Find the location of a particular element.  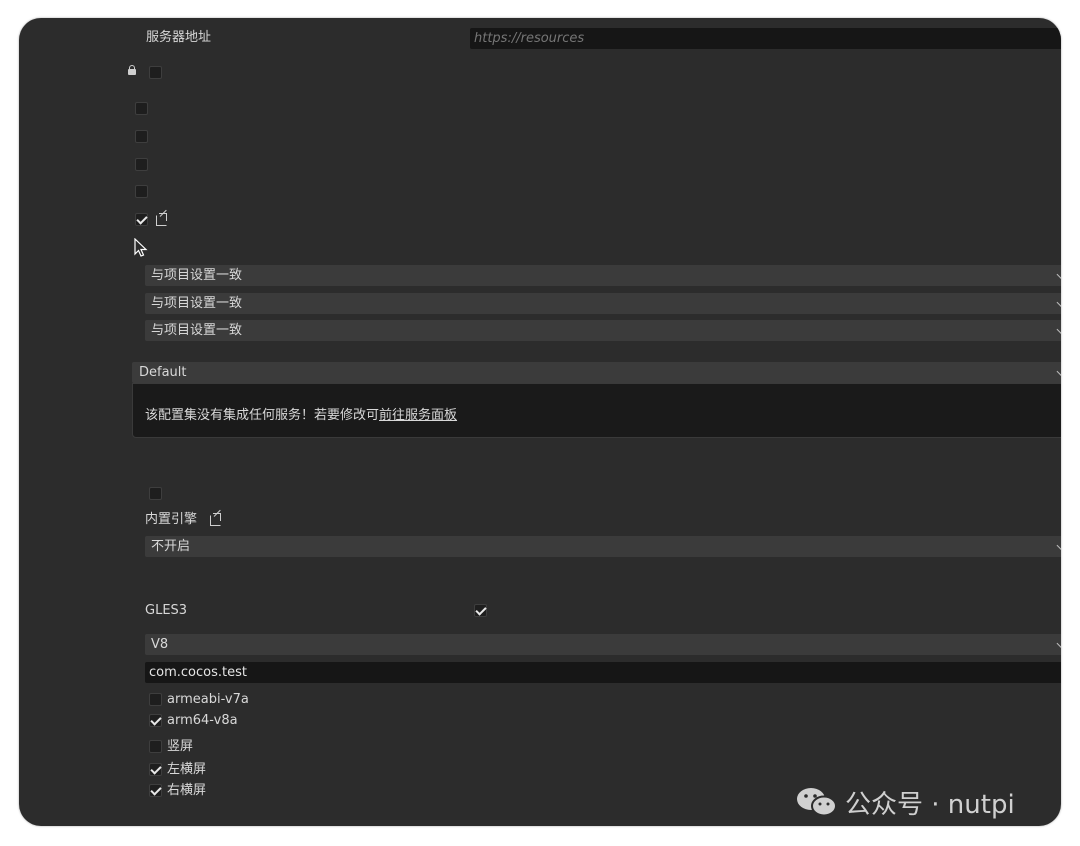

config-set-value: Default is located at coordinates (163, 372).